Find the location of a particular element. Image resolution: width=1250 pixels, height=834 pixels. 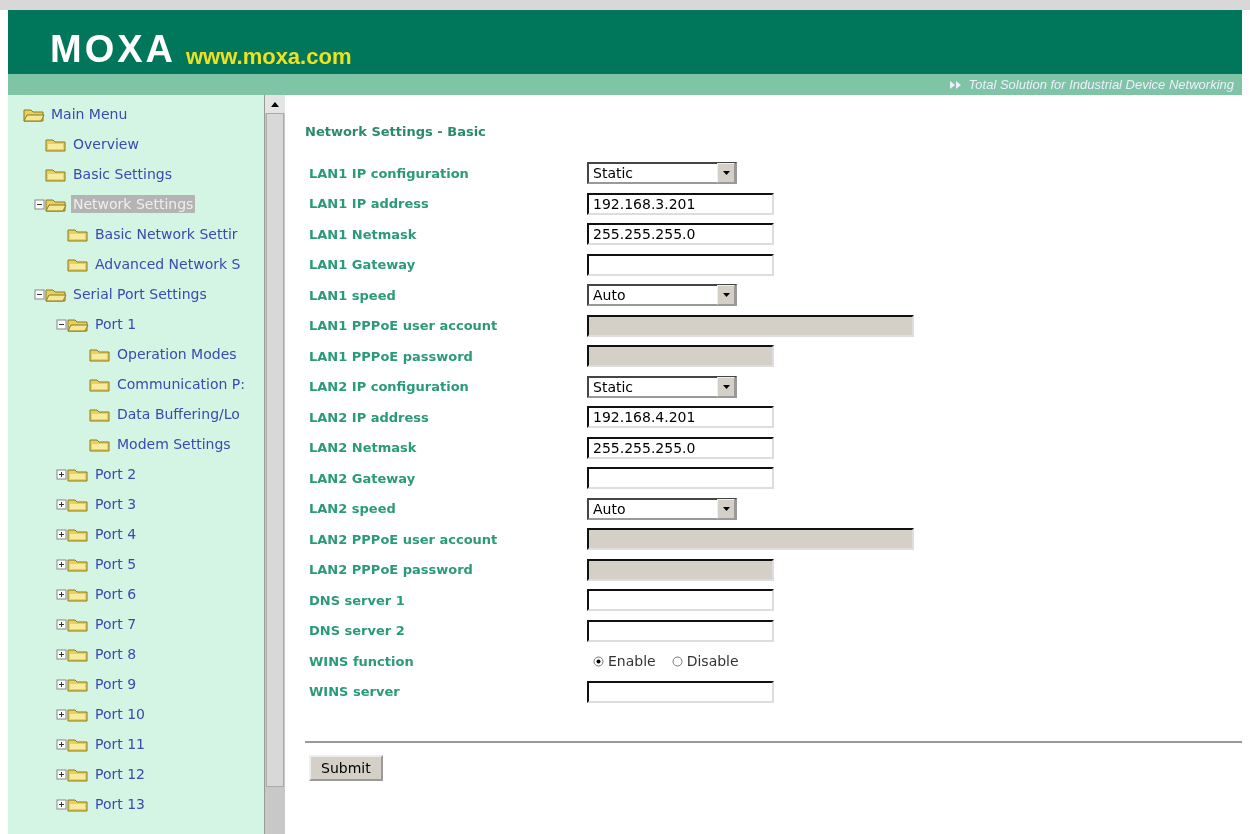

tree-item: Port 9 is located at coordinates (116, 684).